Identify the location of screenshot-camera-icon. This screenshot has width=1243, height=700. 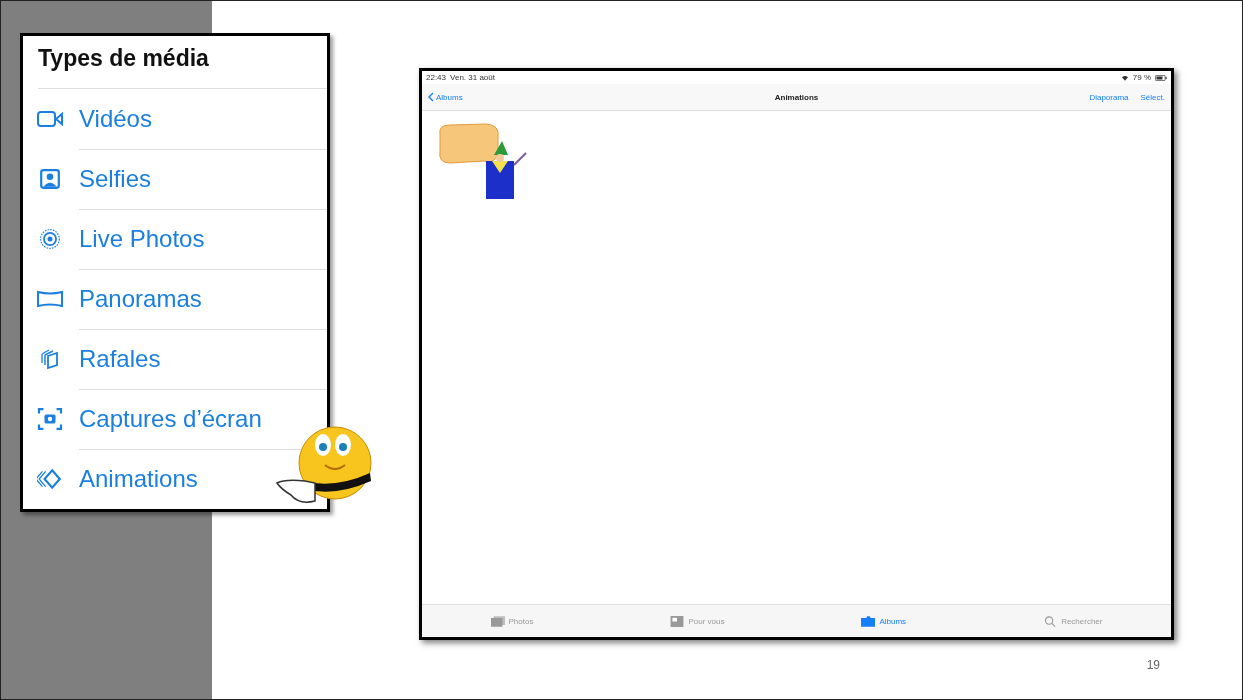
(50, 419).